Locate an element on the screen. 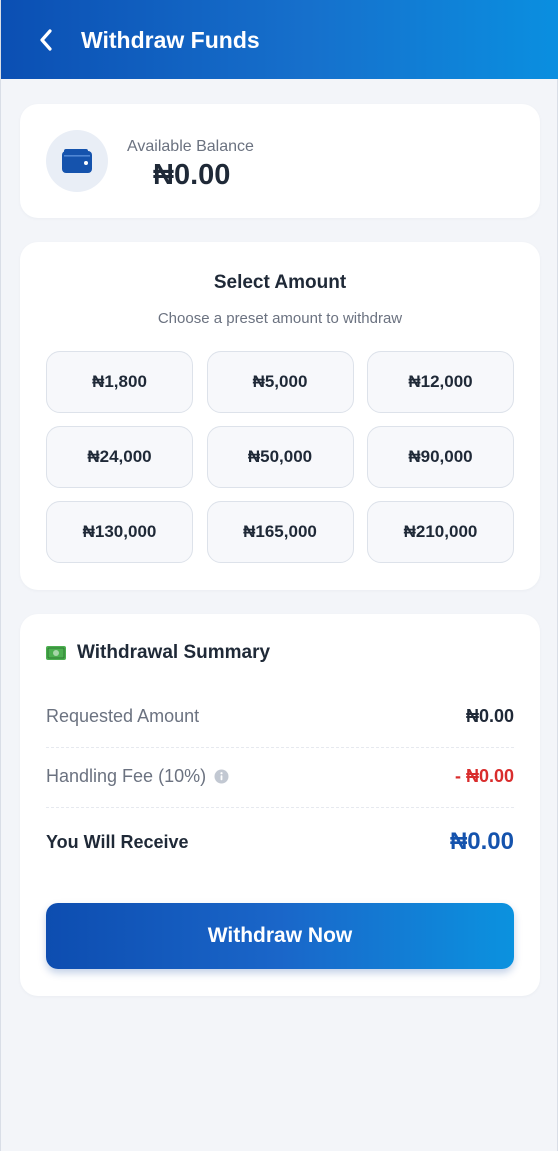  balance-value: ₦0.00 is located at coordinates (192, 175).